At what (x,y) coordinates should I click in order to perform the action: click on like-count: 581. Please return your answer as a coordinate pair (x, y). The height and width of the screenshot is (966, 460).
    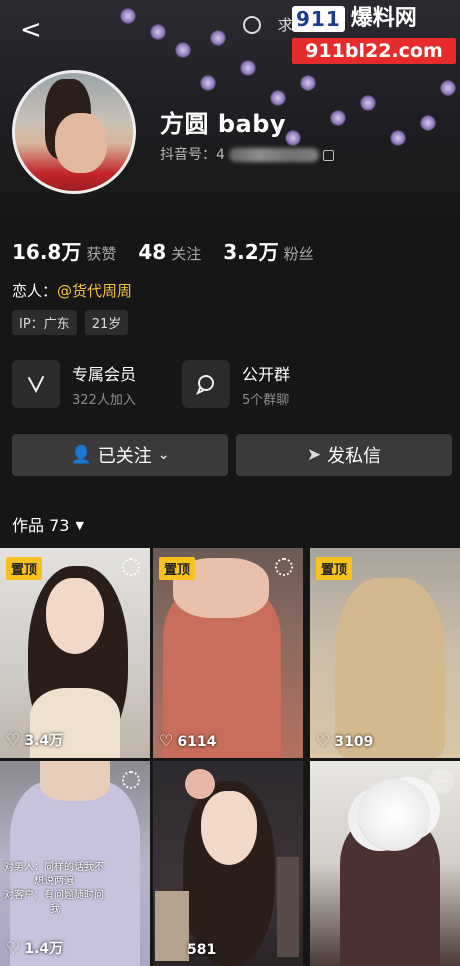
    Looking at the image, I should click on (202, 950).